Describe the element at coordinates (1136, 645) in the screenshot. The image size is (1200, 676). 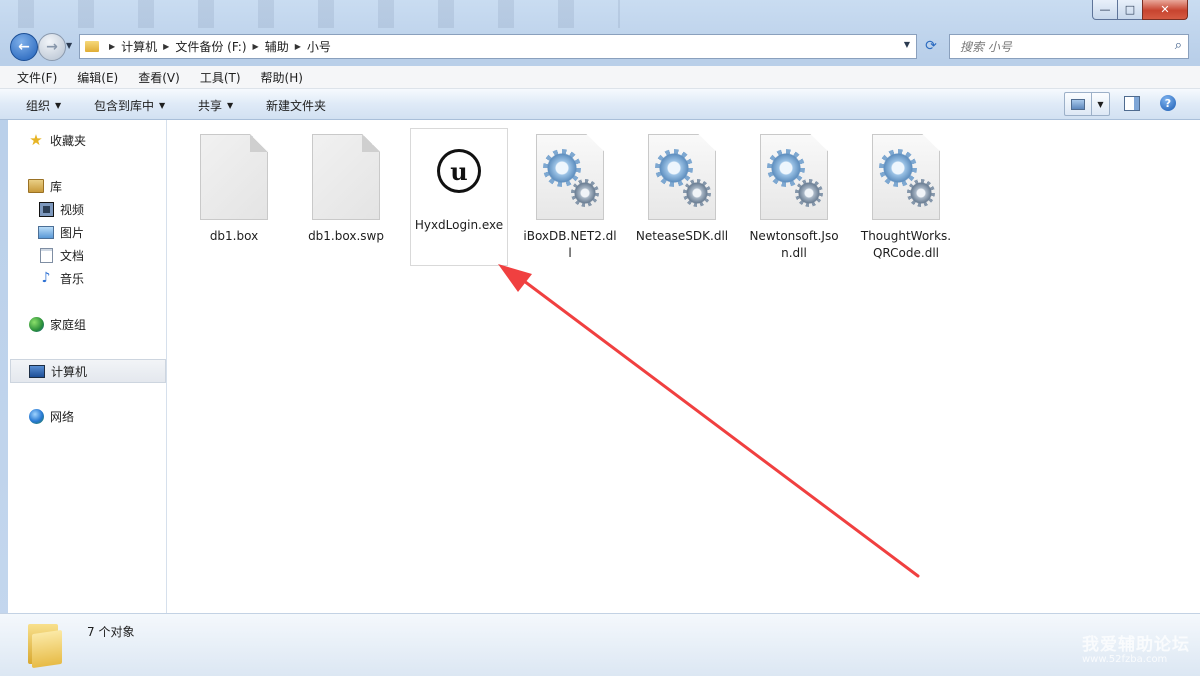
I see `watermark-title: 我爱辅助论坛` at that location.